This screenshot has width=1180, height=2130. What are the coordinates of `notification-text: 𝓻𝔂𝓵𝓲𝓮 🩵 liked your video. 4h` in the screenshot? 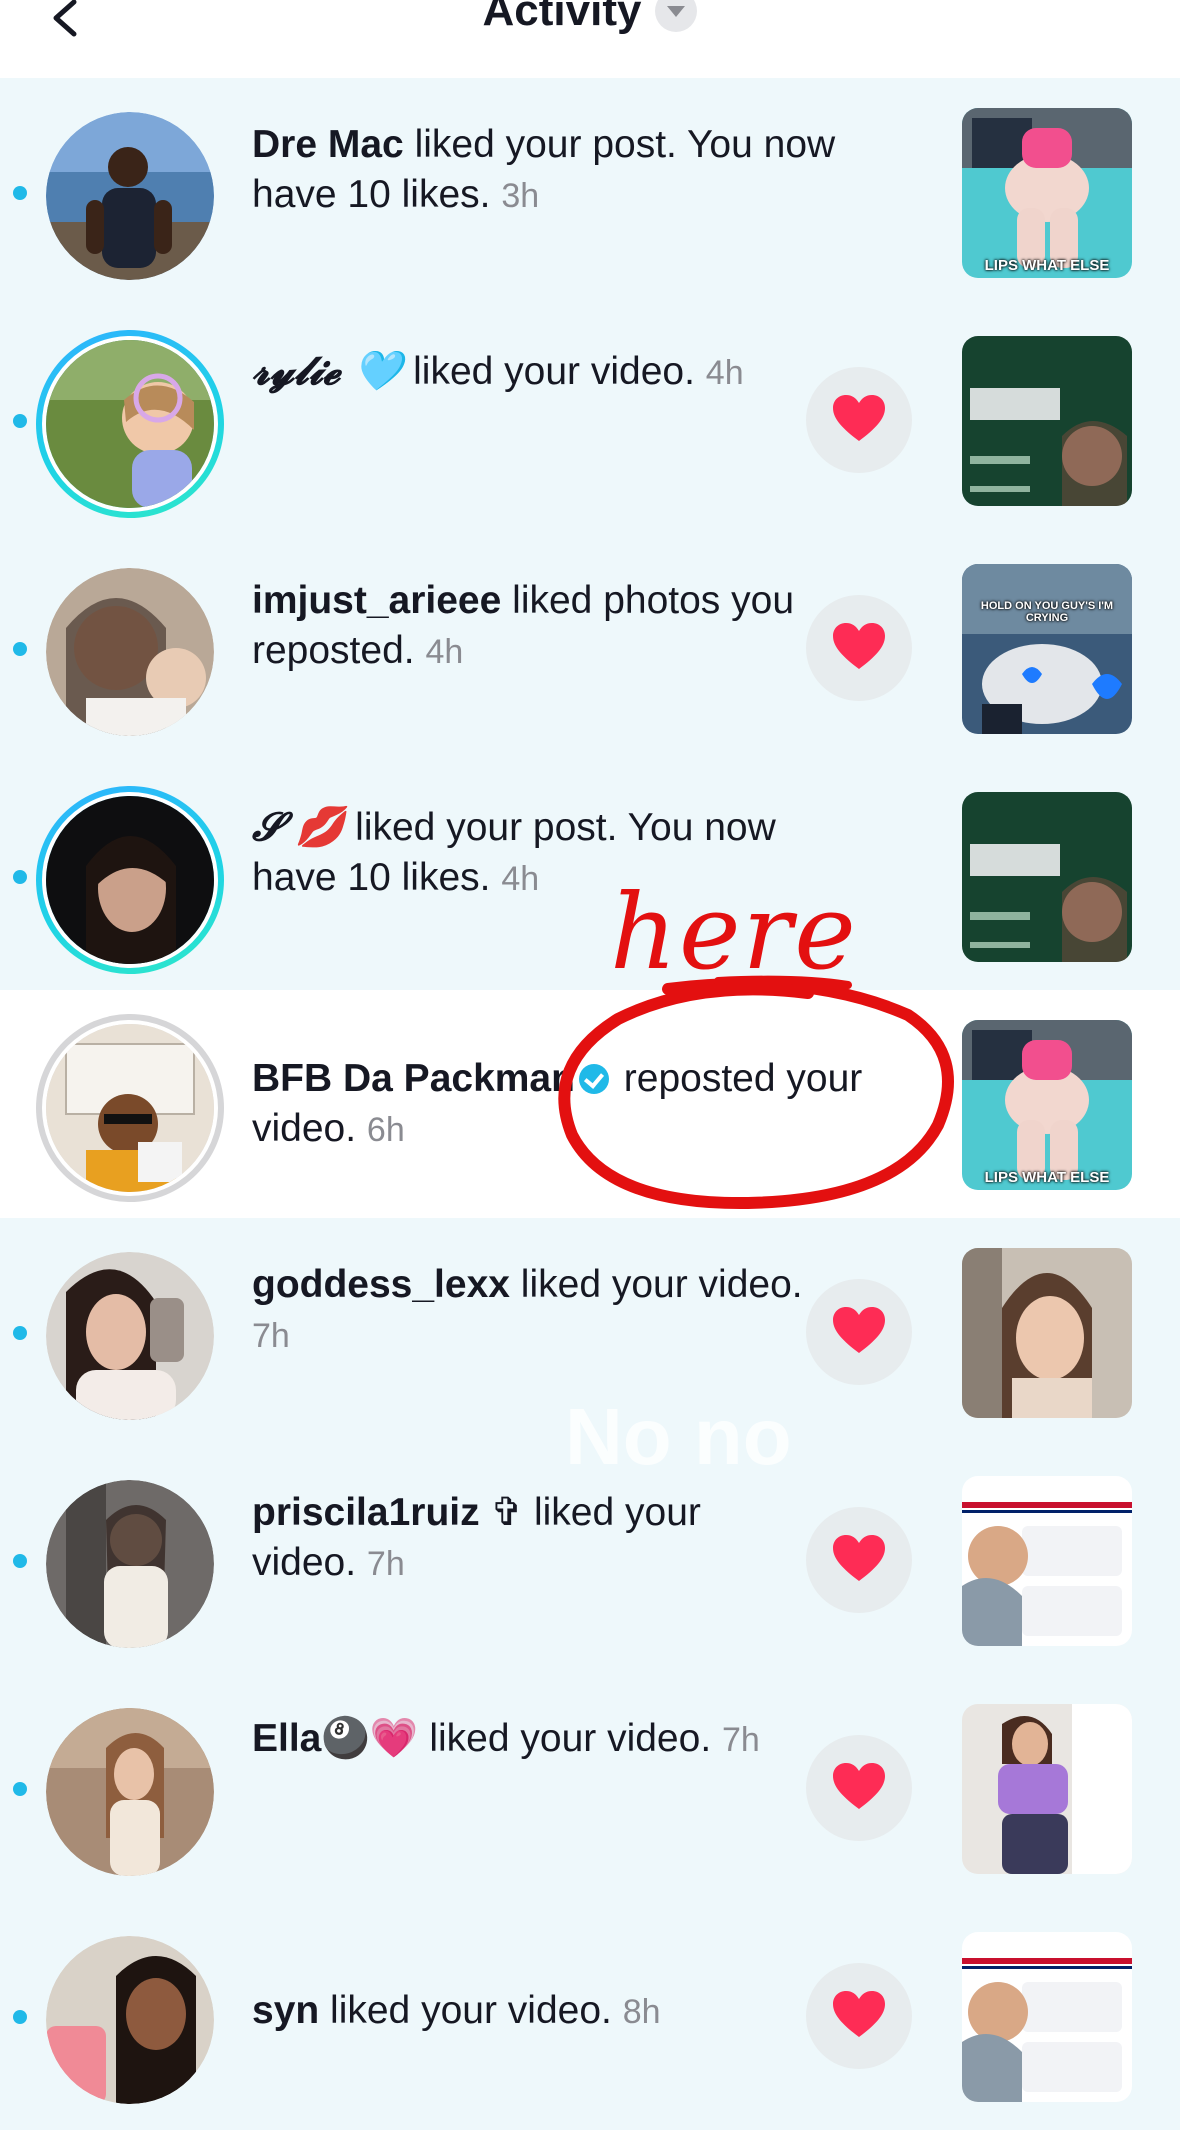 It's located at (532, 372).